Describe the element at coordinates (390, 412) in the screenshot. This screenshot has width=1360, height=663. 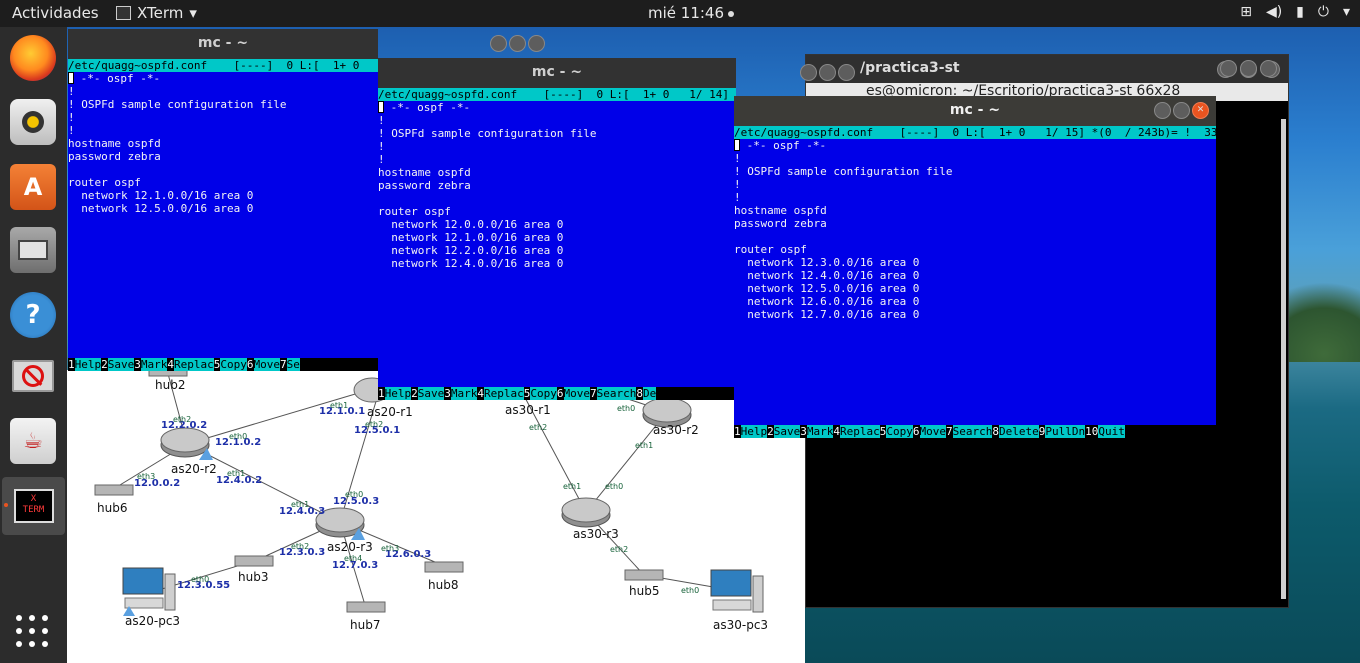
I see `node-as20-r1: as20-r1` at that location.